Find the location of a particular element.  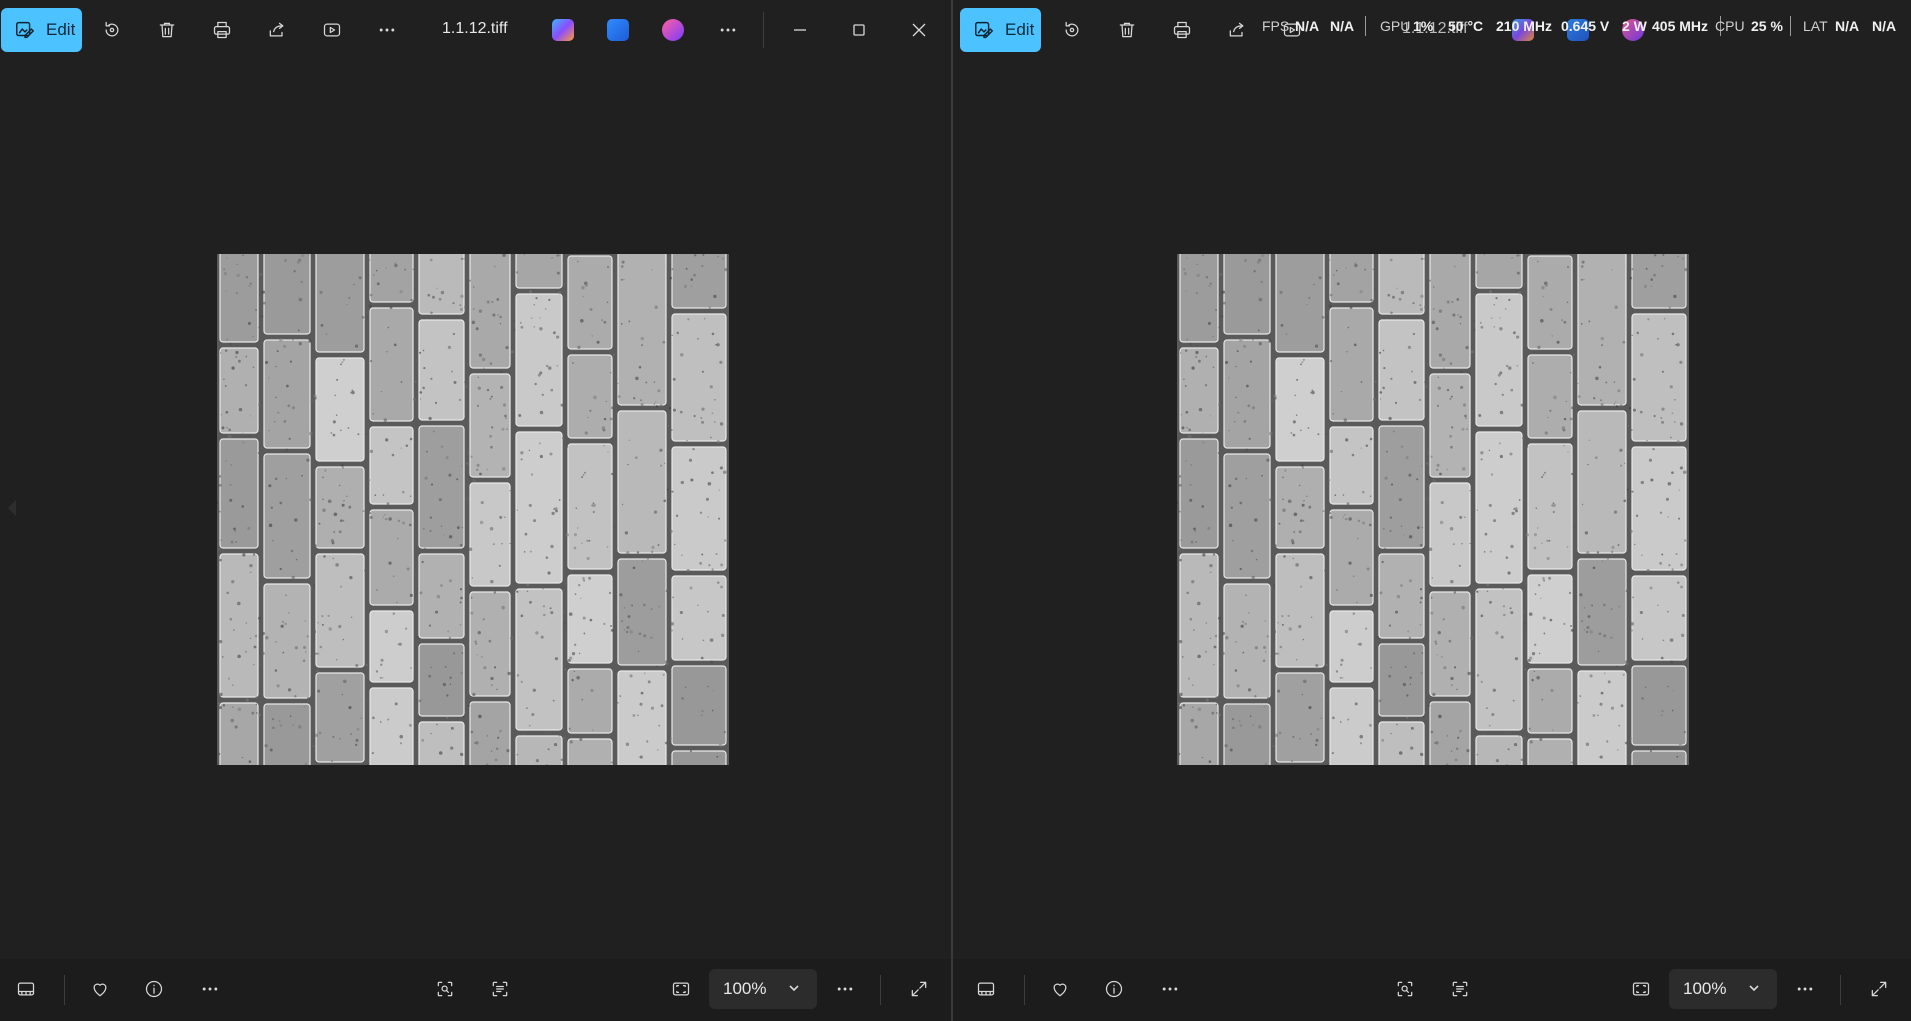

gpu-voltage: 0.645 V is located at coordinates (1585, 26).